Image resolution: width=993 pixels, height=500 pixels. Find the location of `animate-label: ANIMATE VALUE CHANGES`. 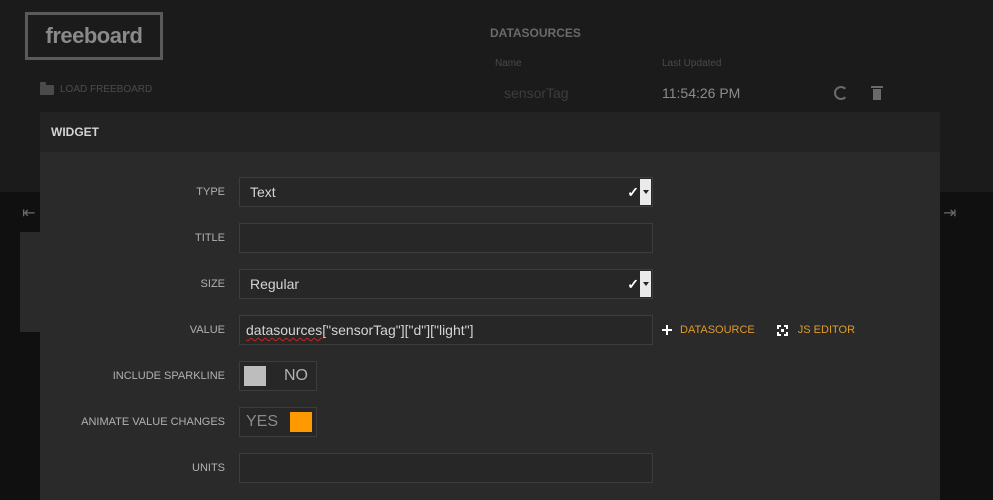

animate-label: ANIMATE VALUE CHANGES is located at coordinates (153, 422).